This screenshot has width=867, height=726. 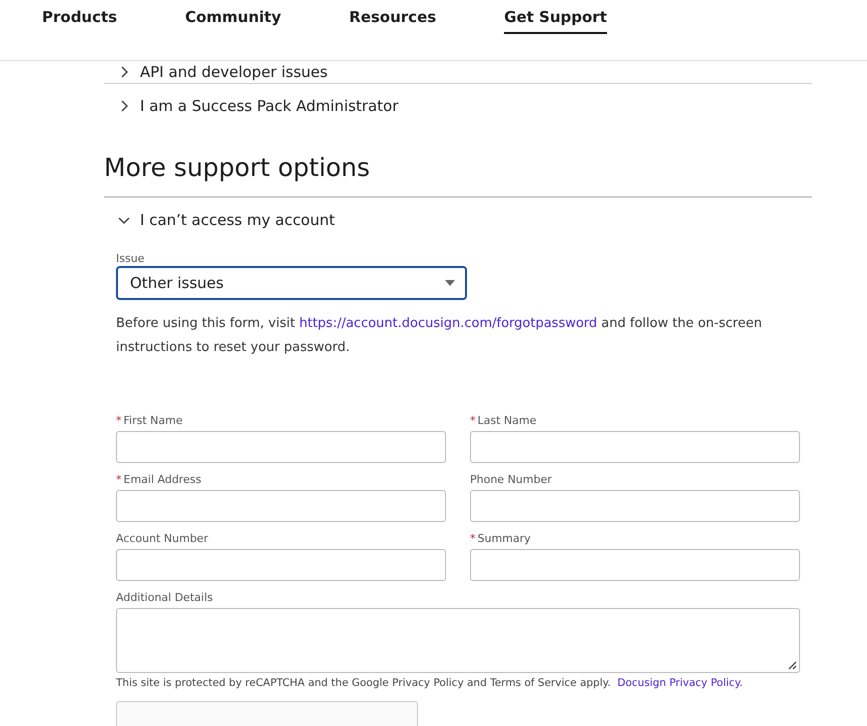 I want to click on nav-link: Community, so click(x=233, y=17).